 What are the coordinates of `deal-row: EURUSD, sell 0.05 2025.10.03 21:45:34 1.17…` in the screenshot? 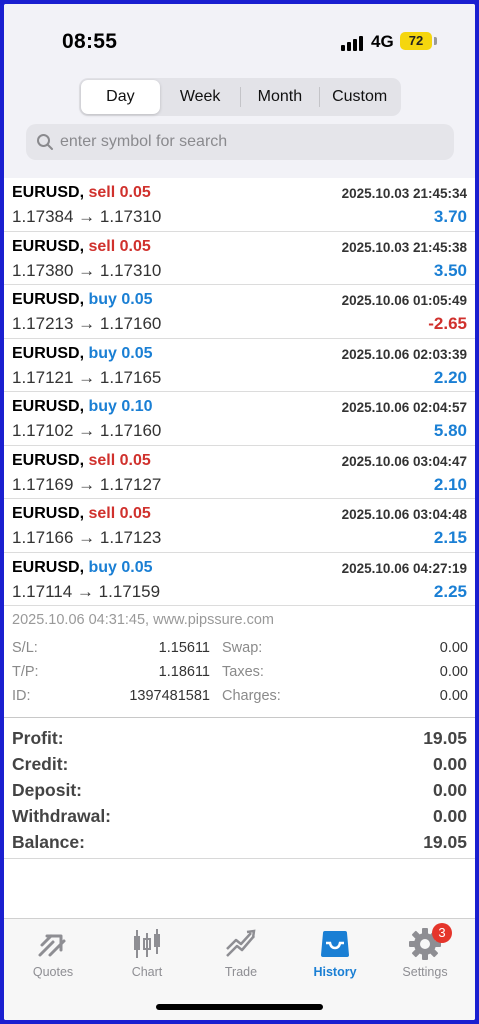 It's located at (239, 205).